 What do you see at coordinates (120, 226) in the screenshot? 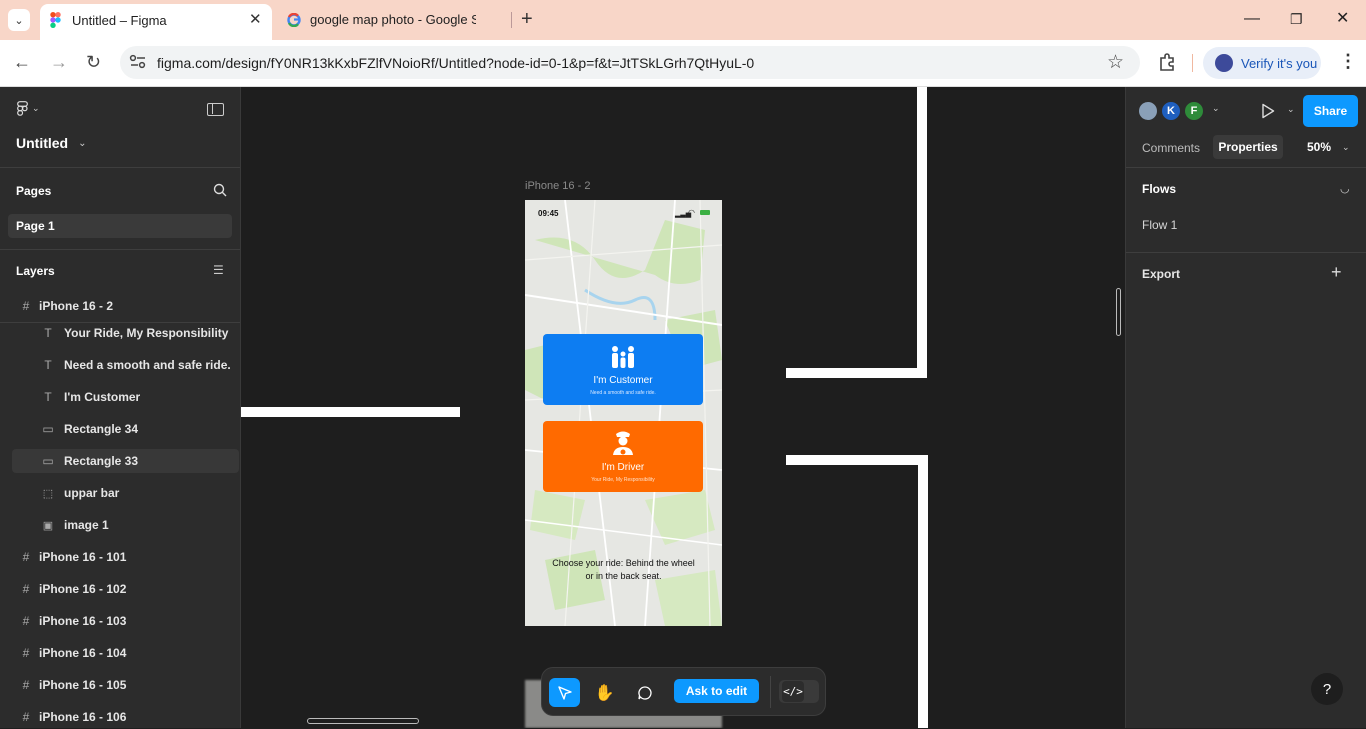
I see `page-item-page-1: Page 1` at bounding box center [120, 226].